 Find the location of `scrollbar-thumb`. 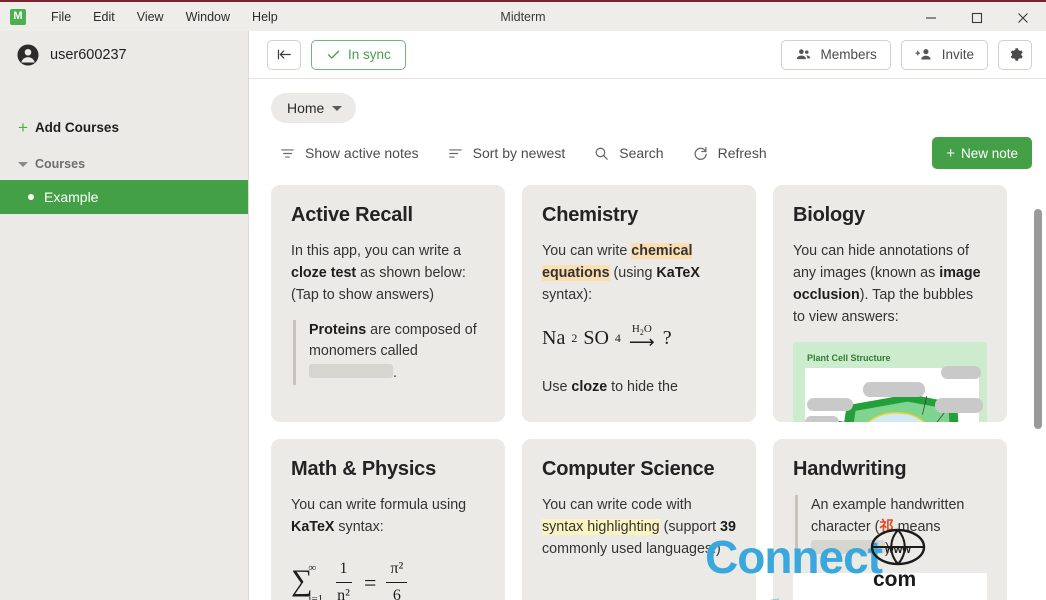

scrollbar-thumb is located at coordinates (1038, 319).